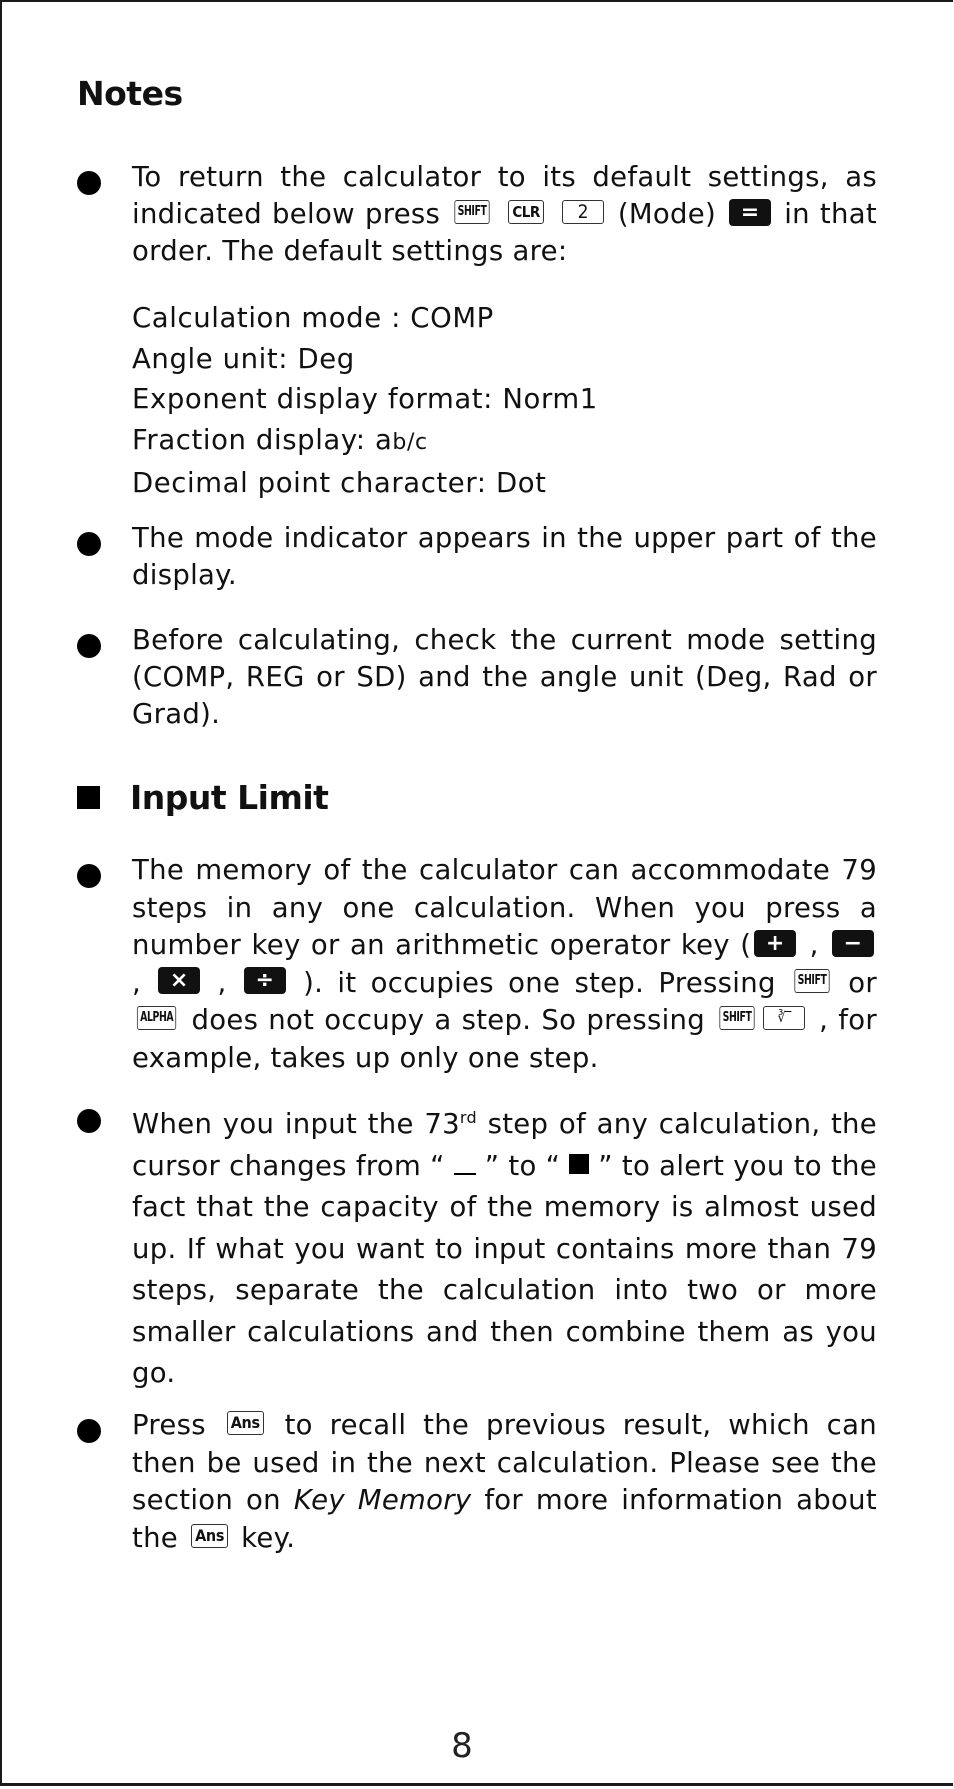  Describe the element at coordinates (539, 982) in the screenshot. I see `text-segment: ). it occupies one step. Pressing` at that location.